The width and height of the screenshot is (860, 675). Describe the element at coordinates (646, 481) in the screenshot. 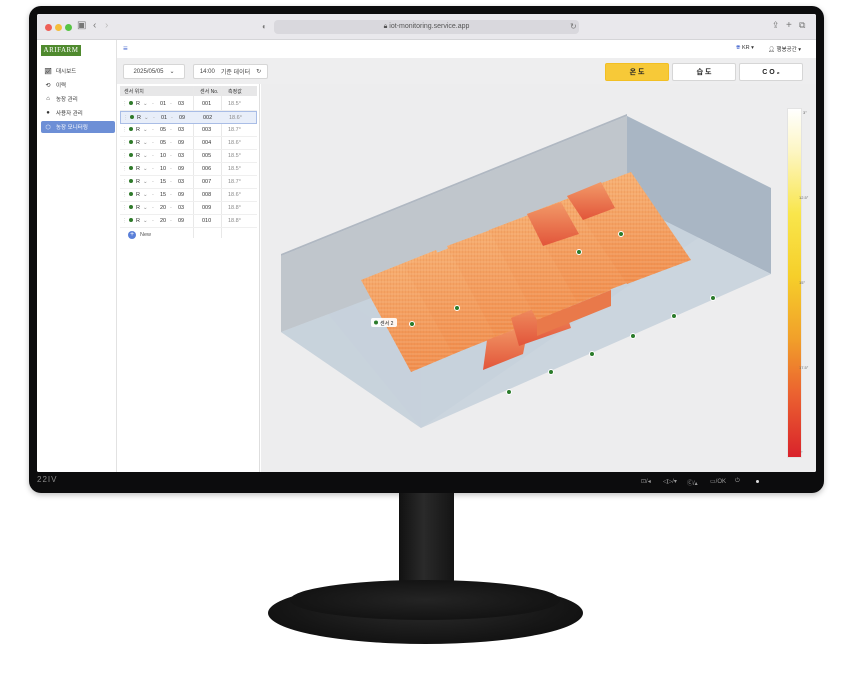

I see `osd-button: ⊡/◂` at that location.